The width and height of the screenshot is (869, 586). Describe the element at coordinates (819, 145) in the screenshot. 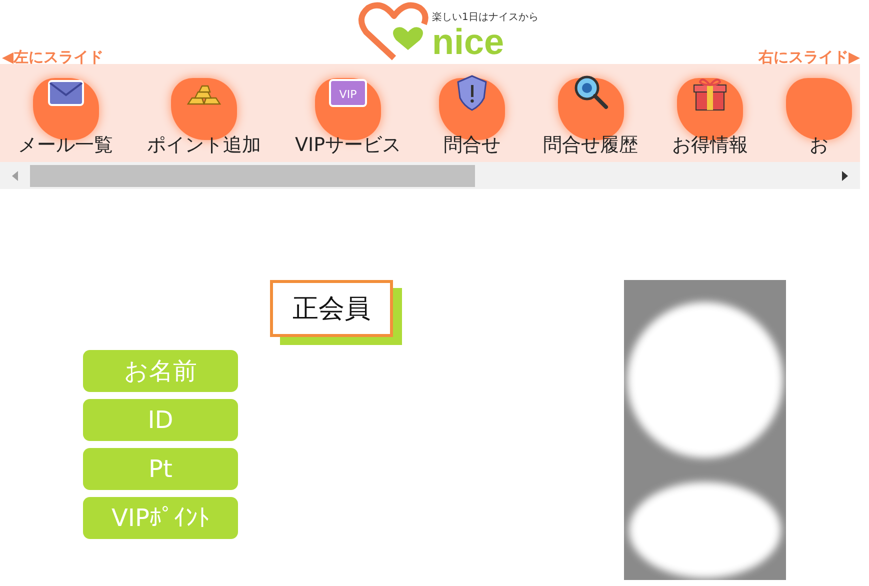

I see `menu-item: お` at that location.